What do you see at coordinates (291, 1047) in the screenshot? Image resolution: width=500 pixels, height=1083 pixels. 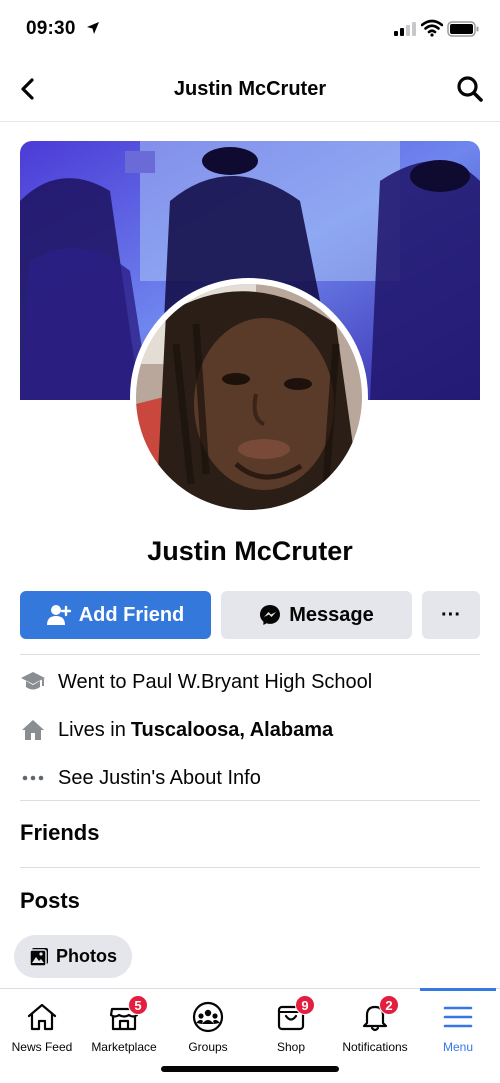 I see `tab-label: Shop` at bounding box center [291, 1047].